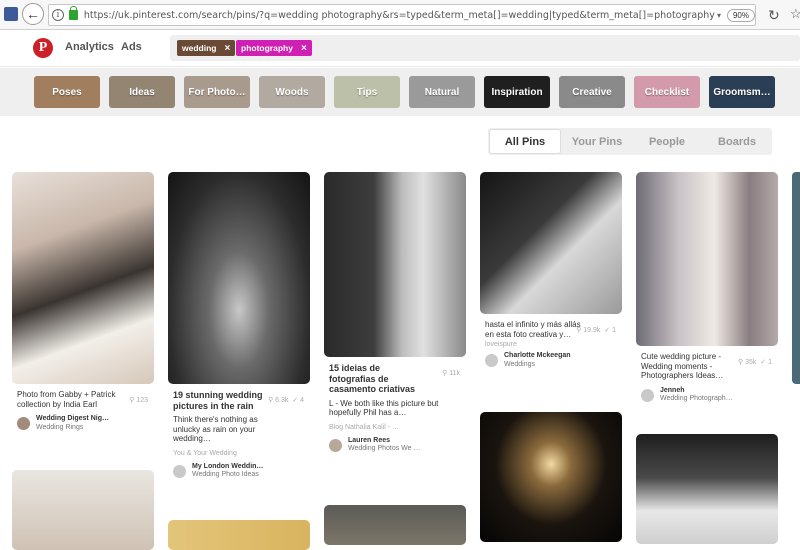  Describe the element at coordinates (58, 15) in the screenshot. I see `info-icon: i` at that location.